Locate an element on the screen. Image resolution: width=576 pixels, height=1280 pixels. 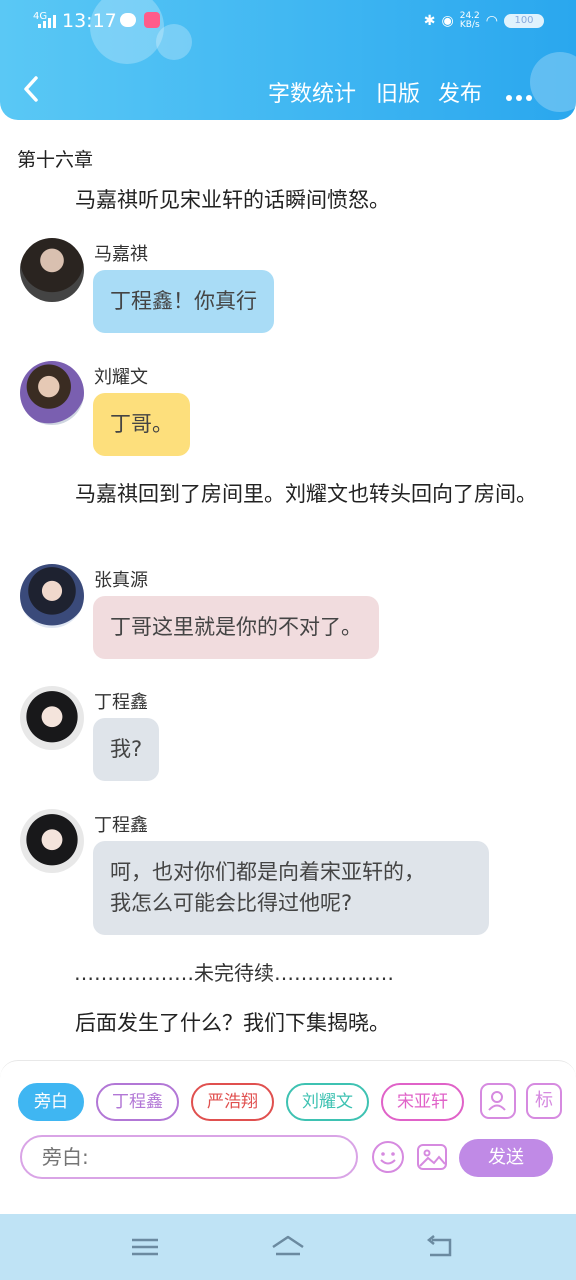
speaker-chip: 宋亚轩 is located at coordinates (422, 1102).